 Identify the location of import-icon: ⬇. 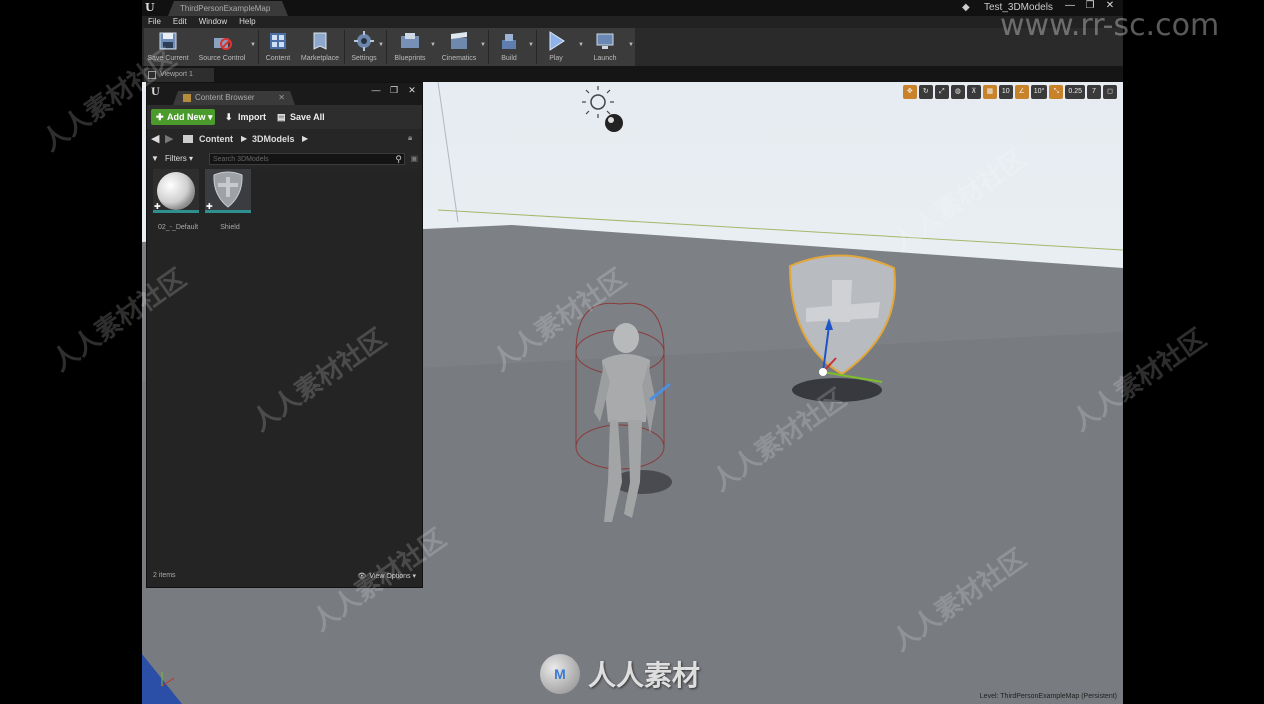
(229, 117).